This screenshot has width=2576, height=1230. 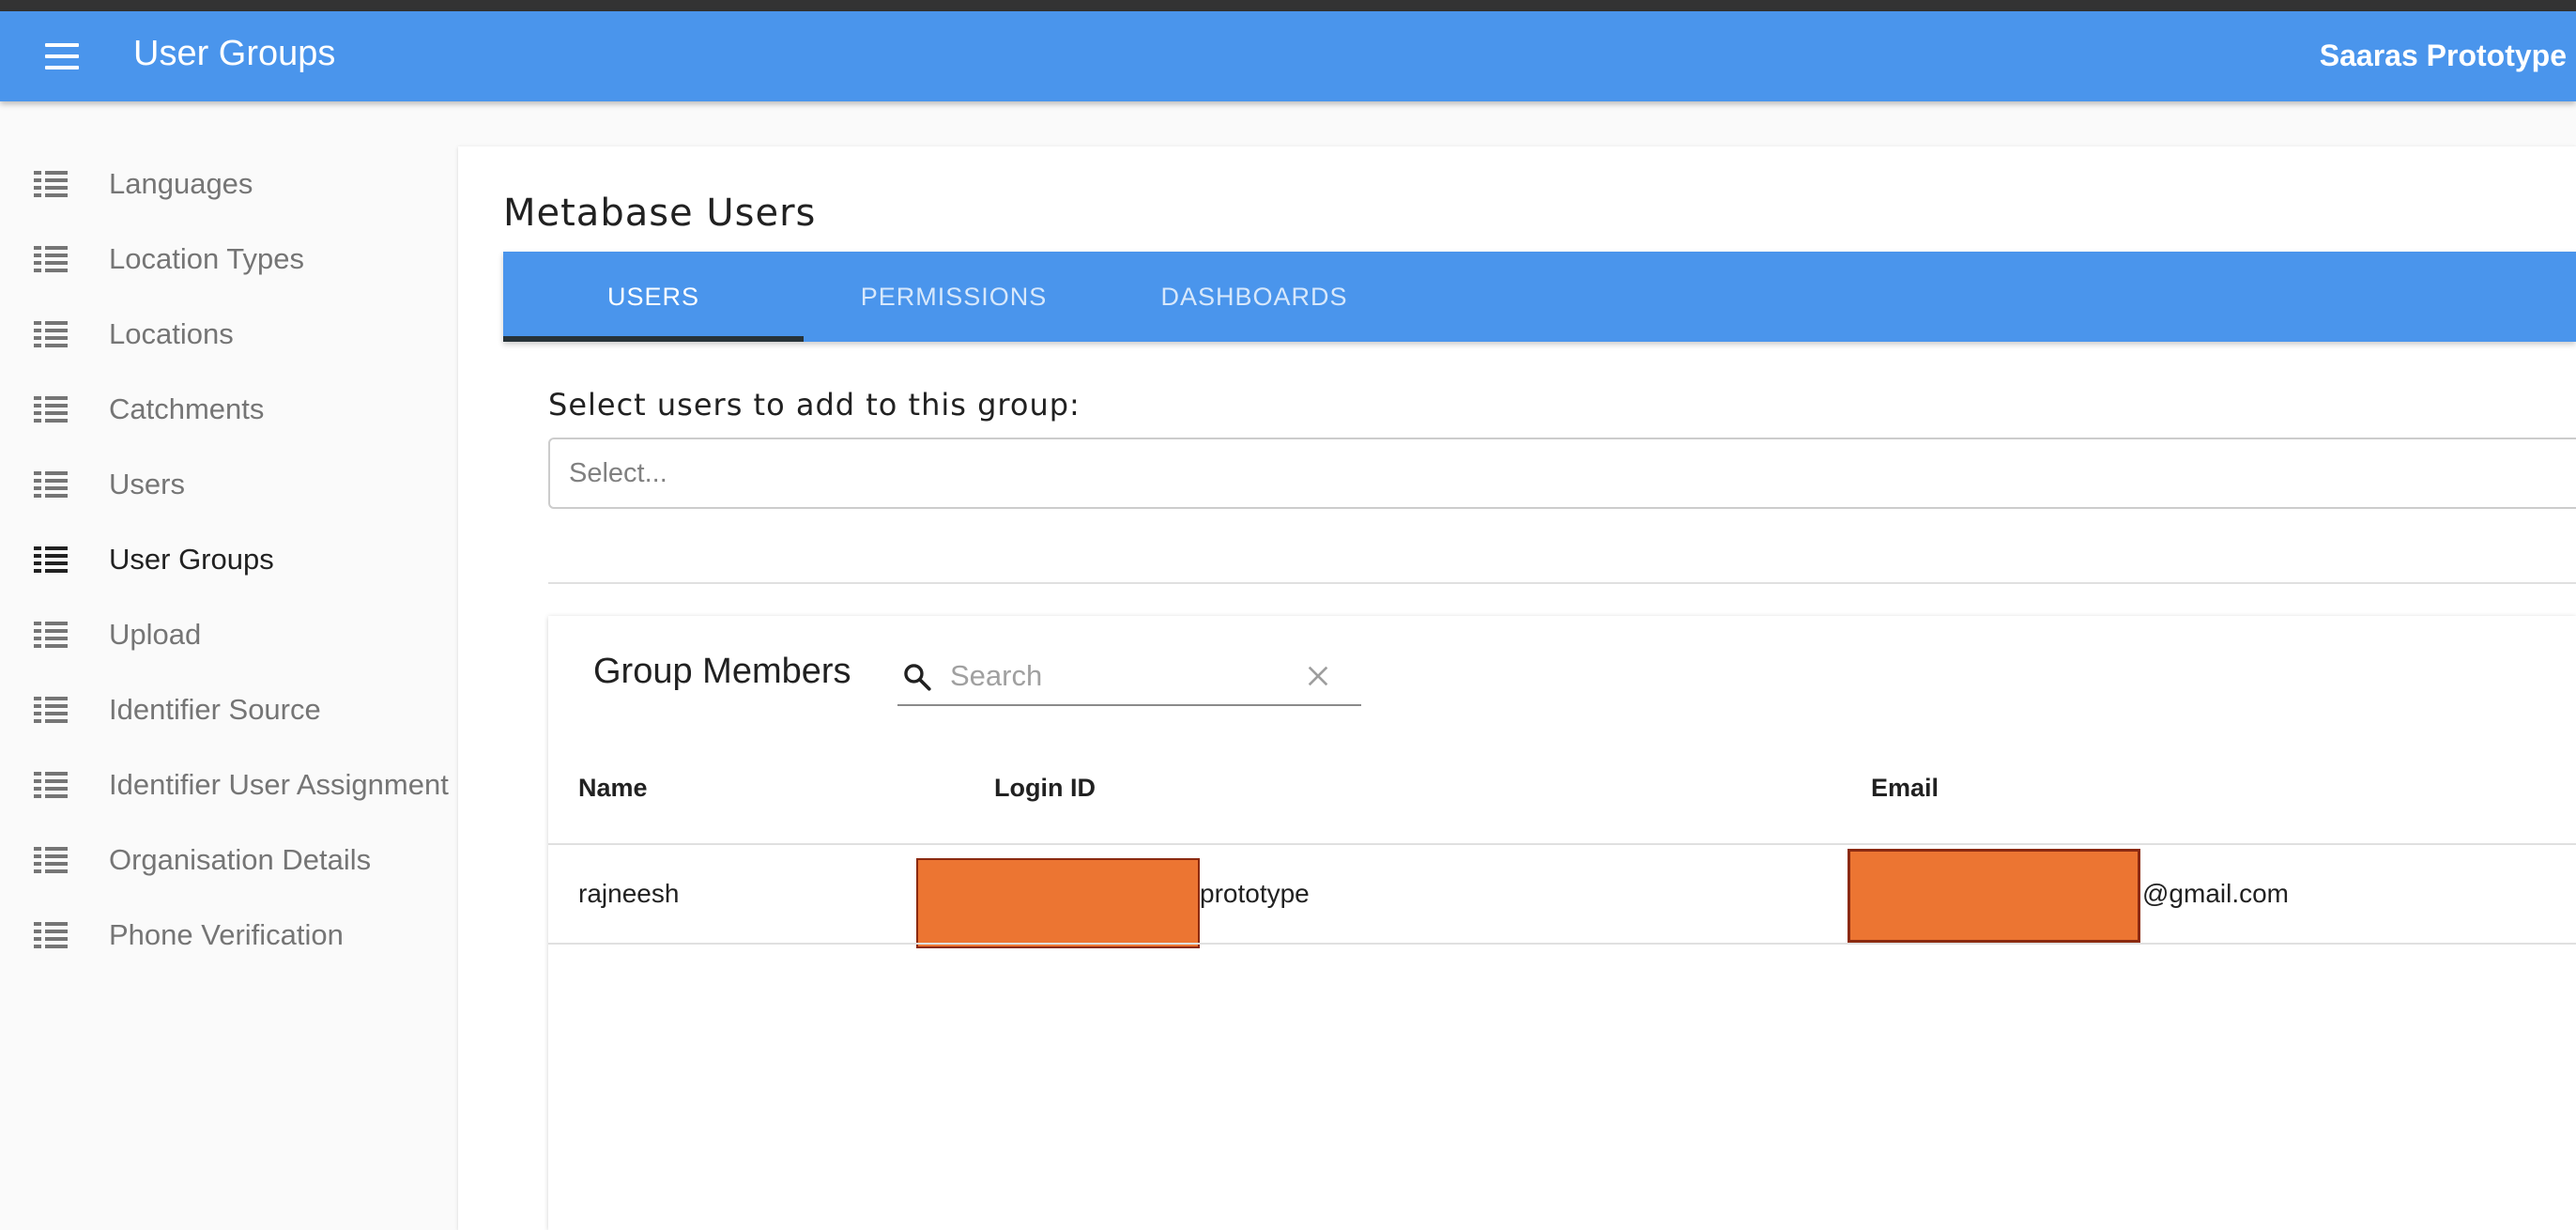 I want to click on sidebar-item-catchments: Catchments, so click(x=226, y=409).